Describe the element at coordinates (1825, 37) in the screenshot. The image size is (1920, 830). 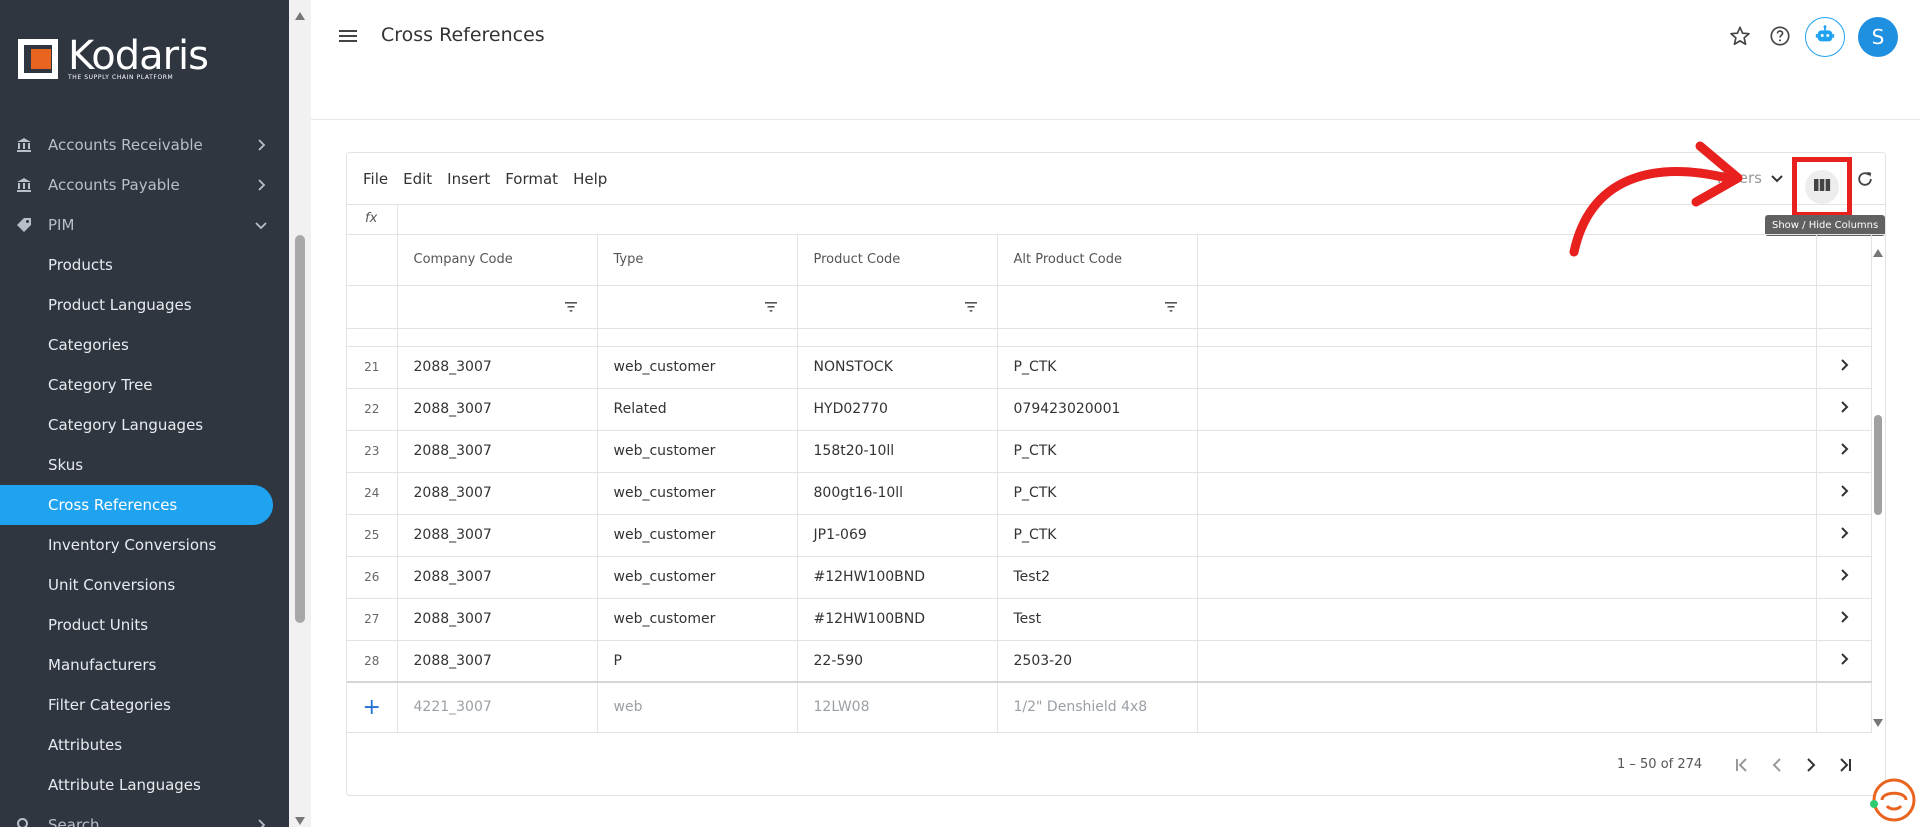
I see `ai-assistant-button` at that location.